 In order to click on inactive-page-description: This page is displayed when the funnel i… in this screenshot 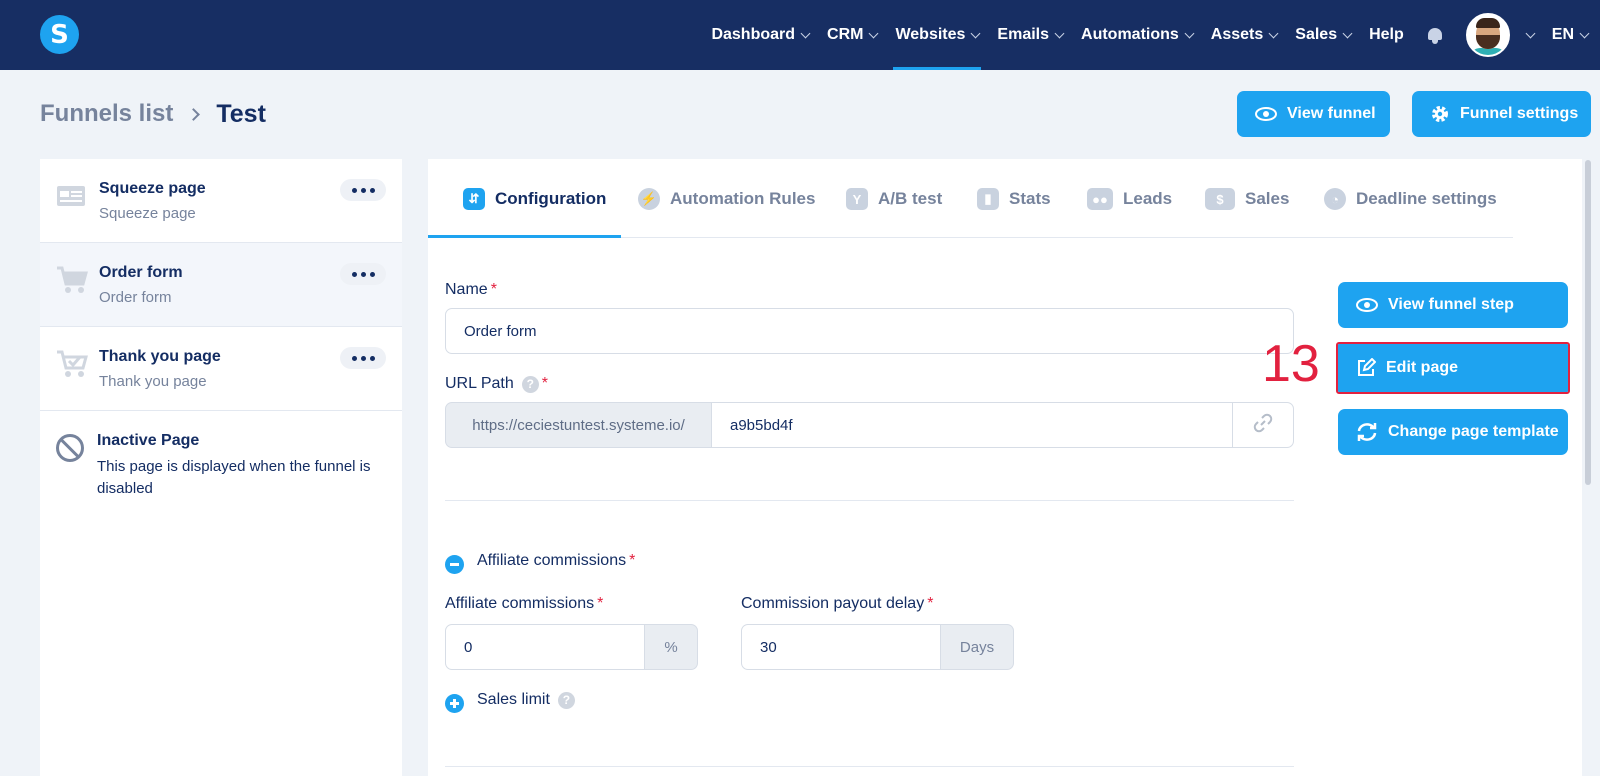, I will do `click(234, 477)`.